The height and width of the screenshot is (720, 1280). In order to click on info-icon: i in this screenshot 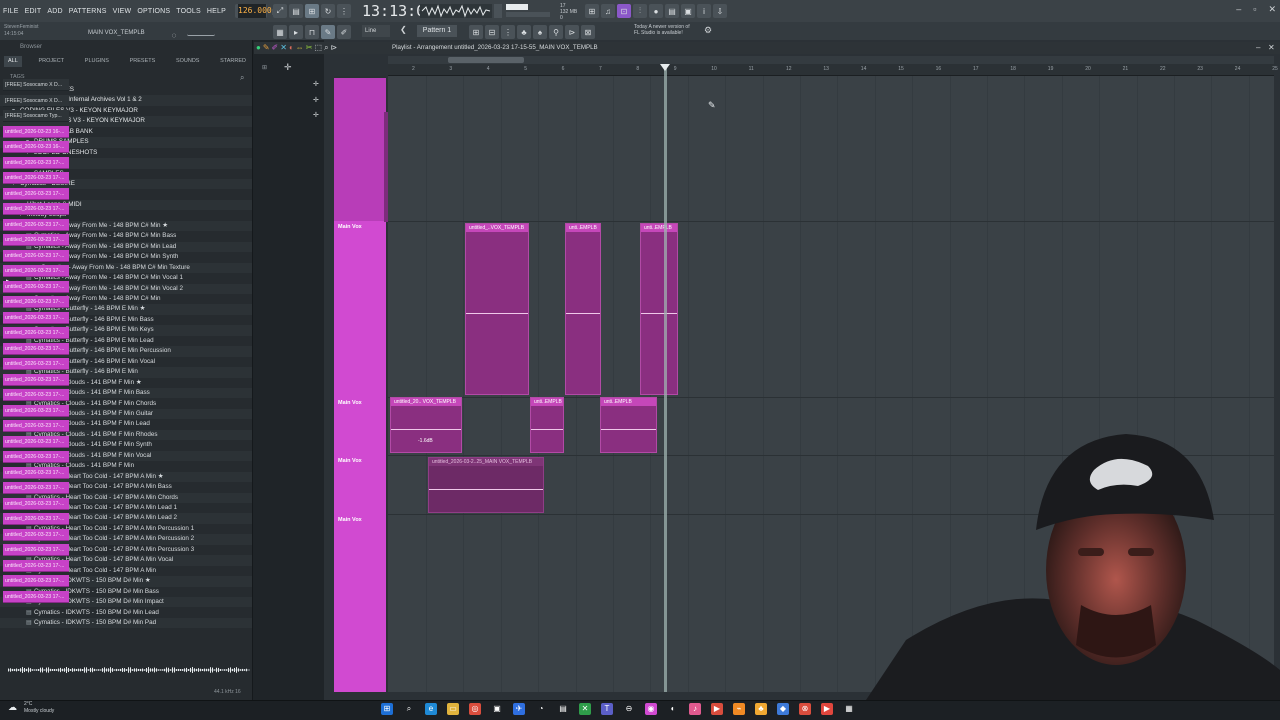, I will do `click(704, 11)`.